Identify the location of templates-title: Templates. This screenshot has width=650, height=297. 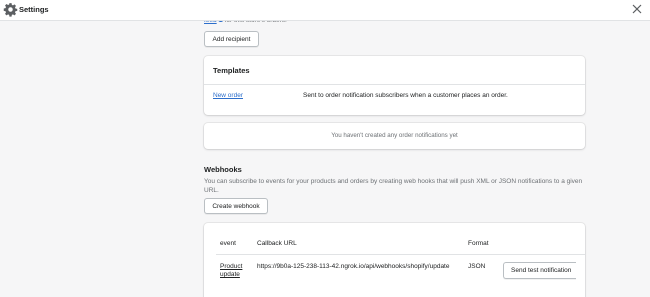
(231, 70).